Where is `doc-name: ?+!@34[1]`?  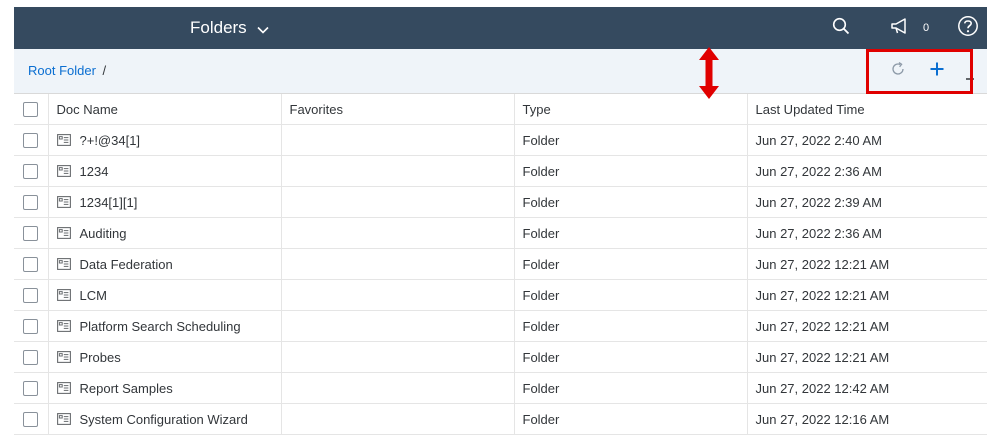 doc-name: ?+!@34[1] is located at coordinates (110, 140).